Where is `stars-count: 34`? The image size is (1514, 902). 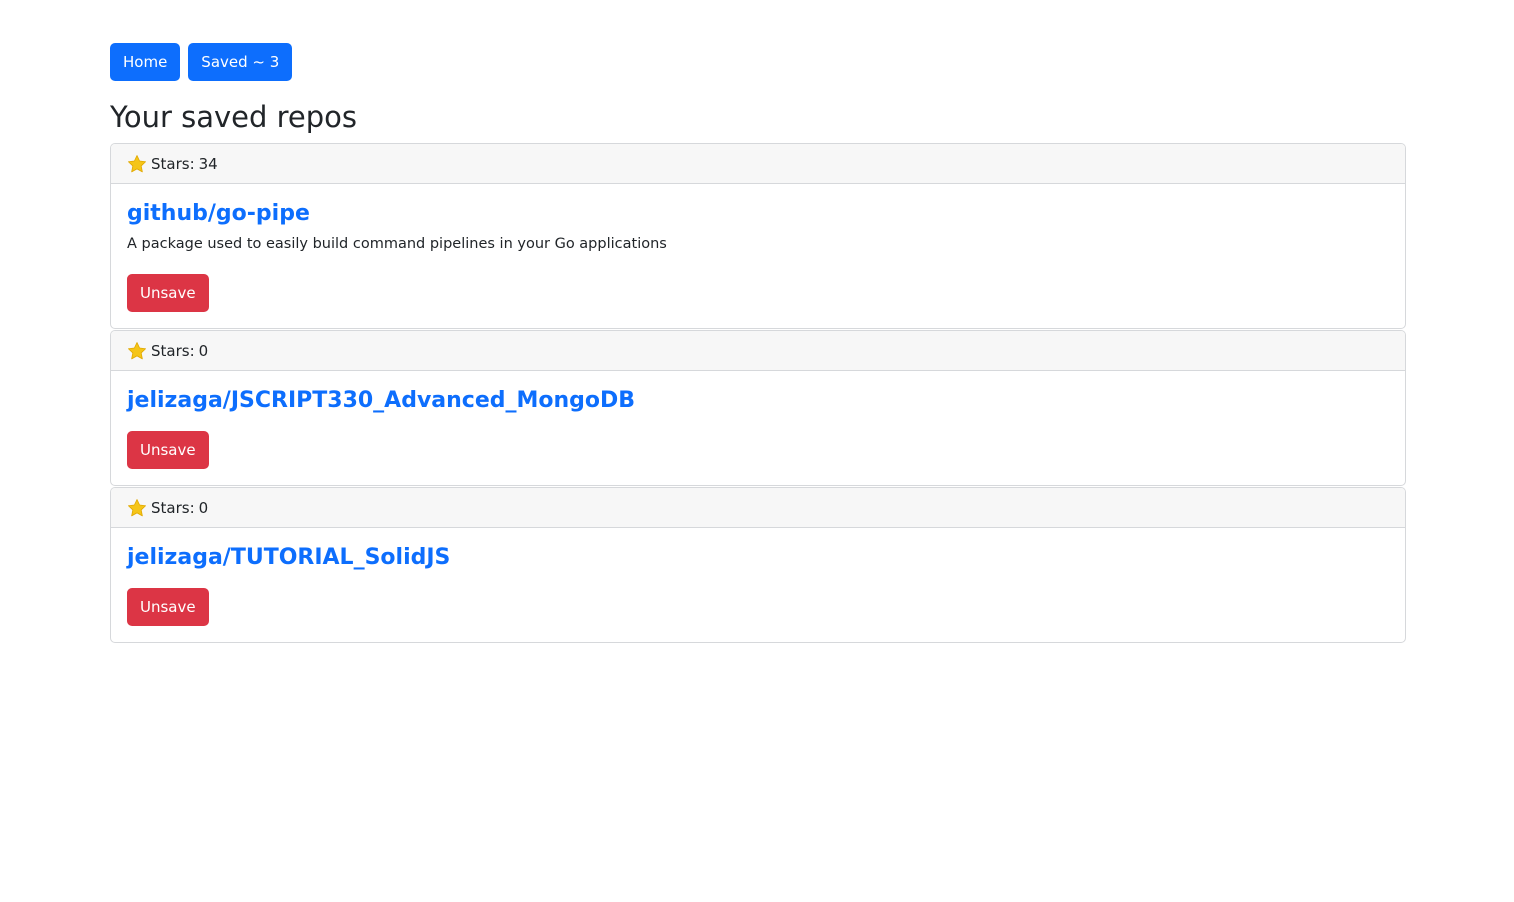 stars-count: 34 is located at coordinates (208, 163).